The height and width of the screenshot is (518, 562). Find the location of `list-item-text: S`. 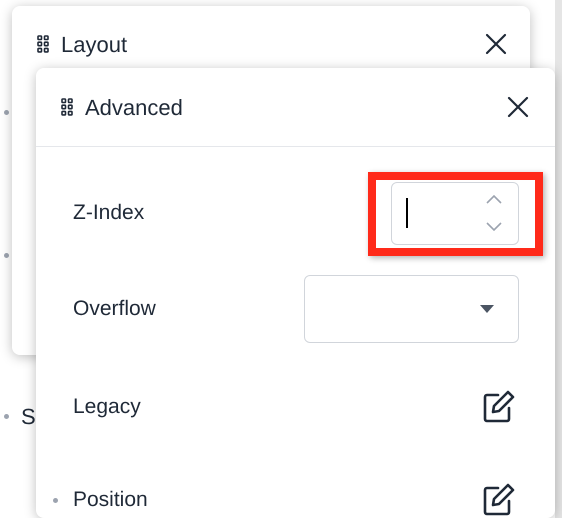

list-item-text: S is located at coordinates (28, 417).